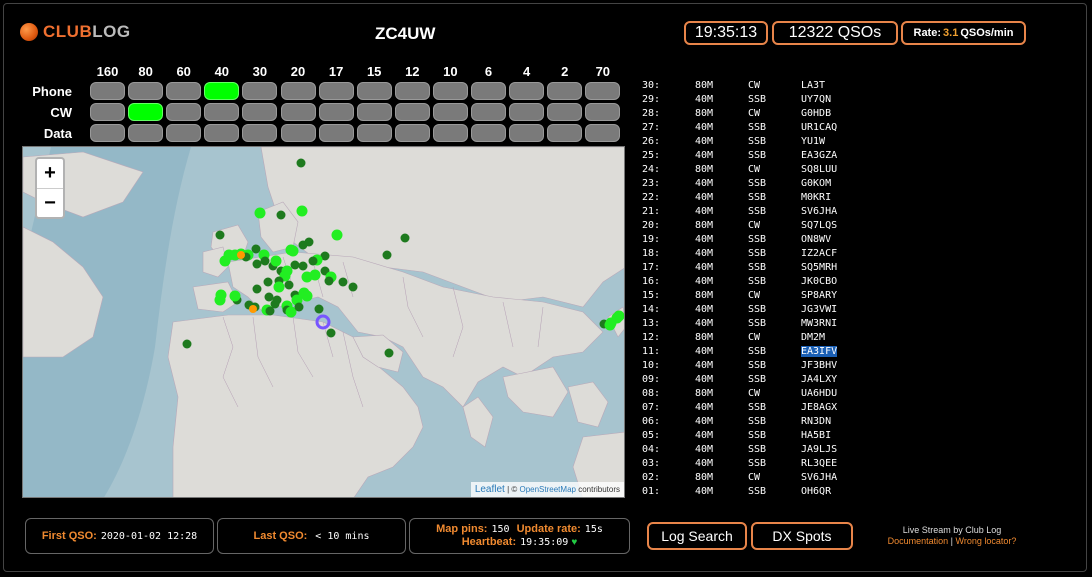  Describe the element at coordinates (816, 99) in the screenshot. I see `log-callsign: UY7QN` at that location.